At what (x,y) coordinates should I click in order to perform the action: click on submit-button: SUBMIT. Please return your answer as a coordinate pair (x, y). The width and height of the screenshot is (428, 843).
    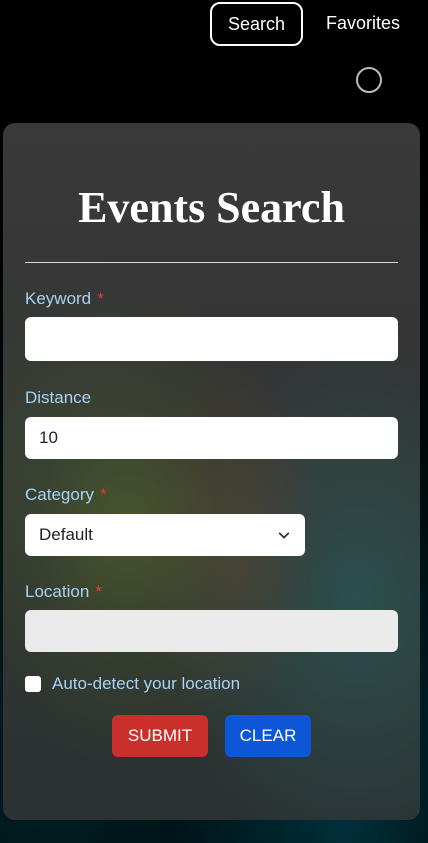
    Looking at the image, I should click on (160, 736).